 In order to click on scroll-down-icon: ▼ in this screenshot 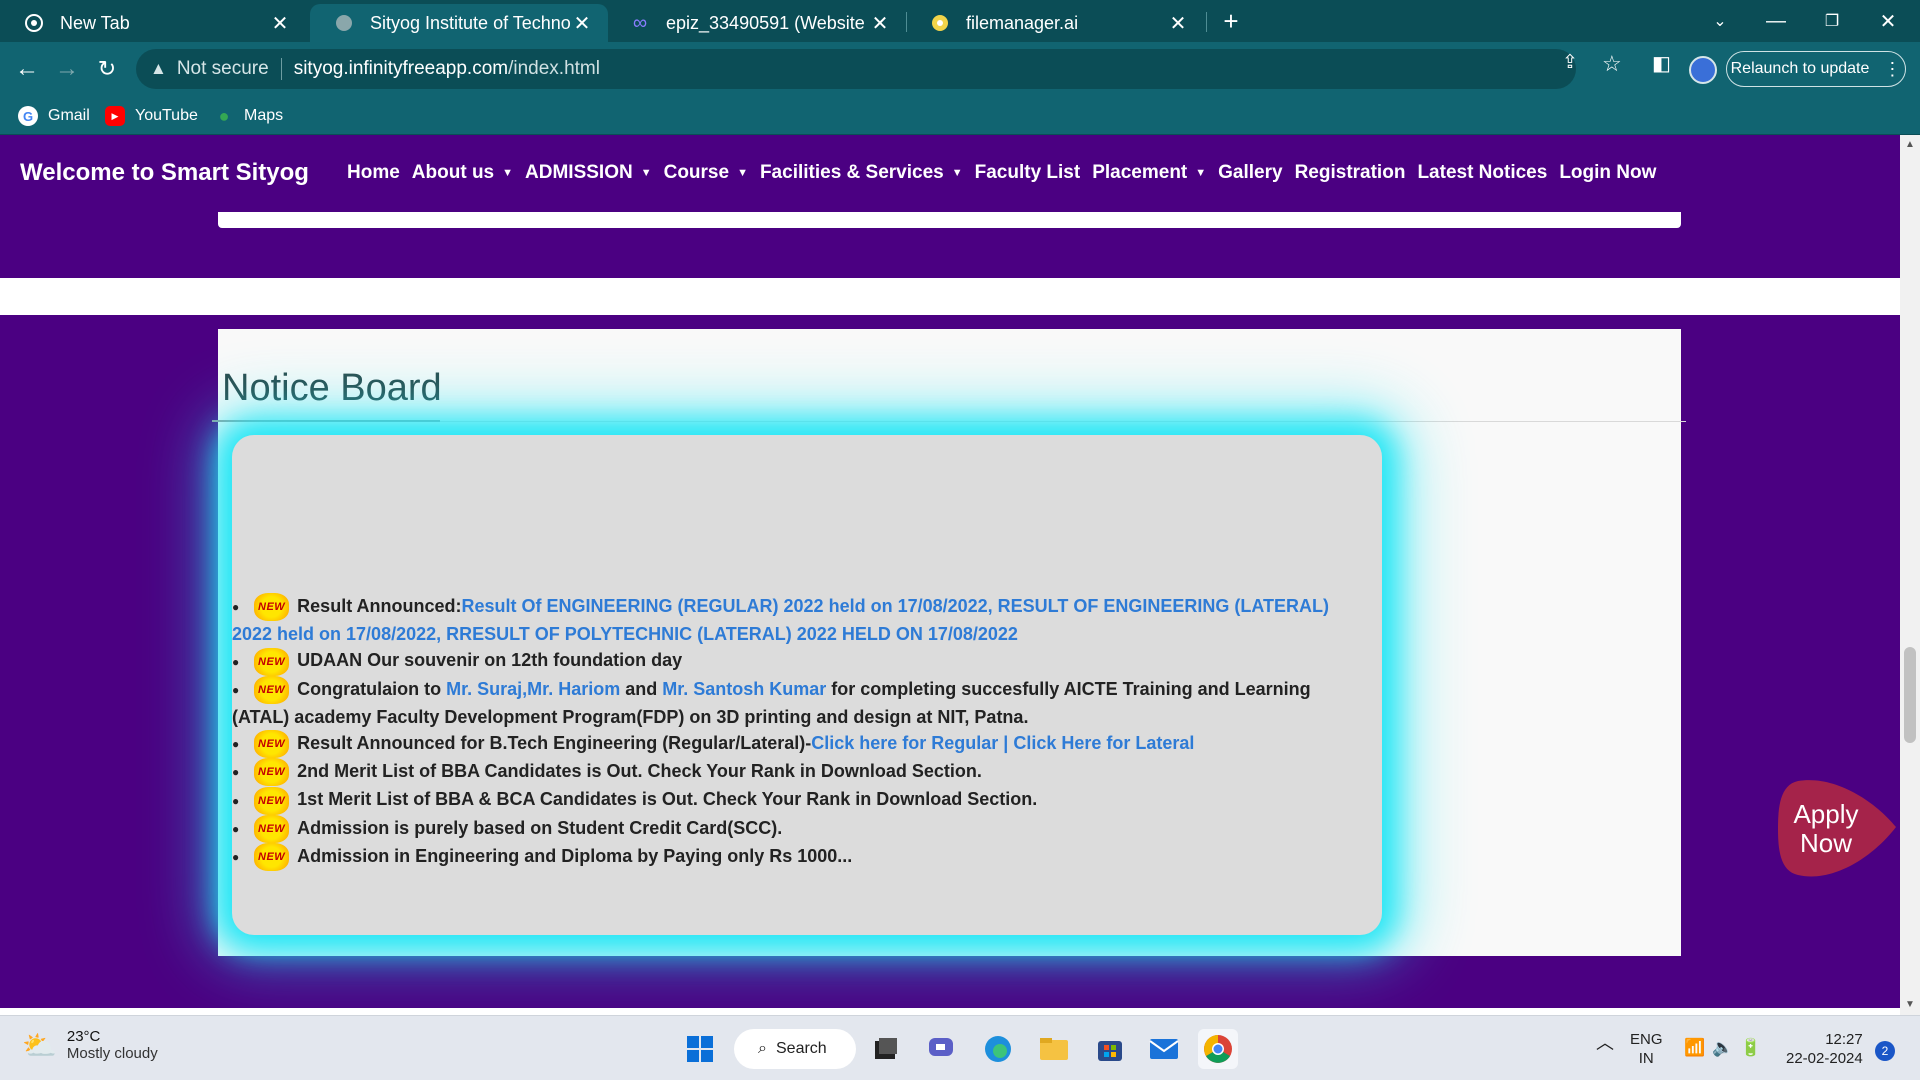, I will do `click(1910, 1004)`.